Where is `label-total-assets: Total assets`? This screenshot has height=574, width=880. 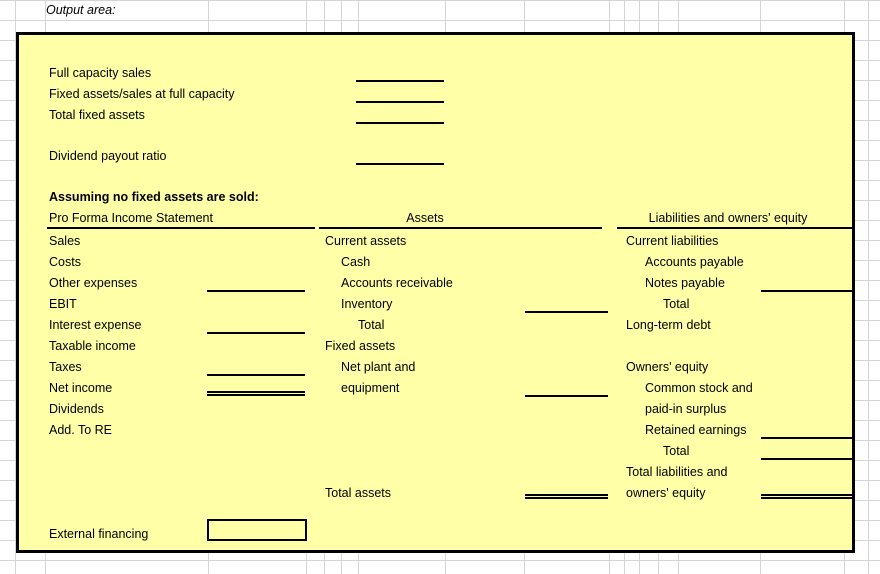
label-total-assets: Total assets is located at coordinates (358, 493).